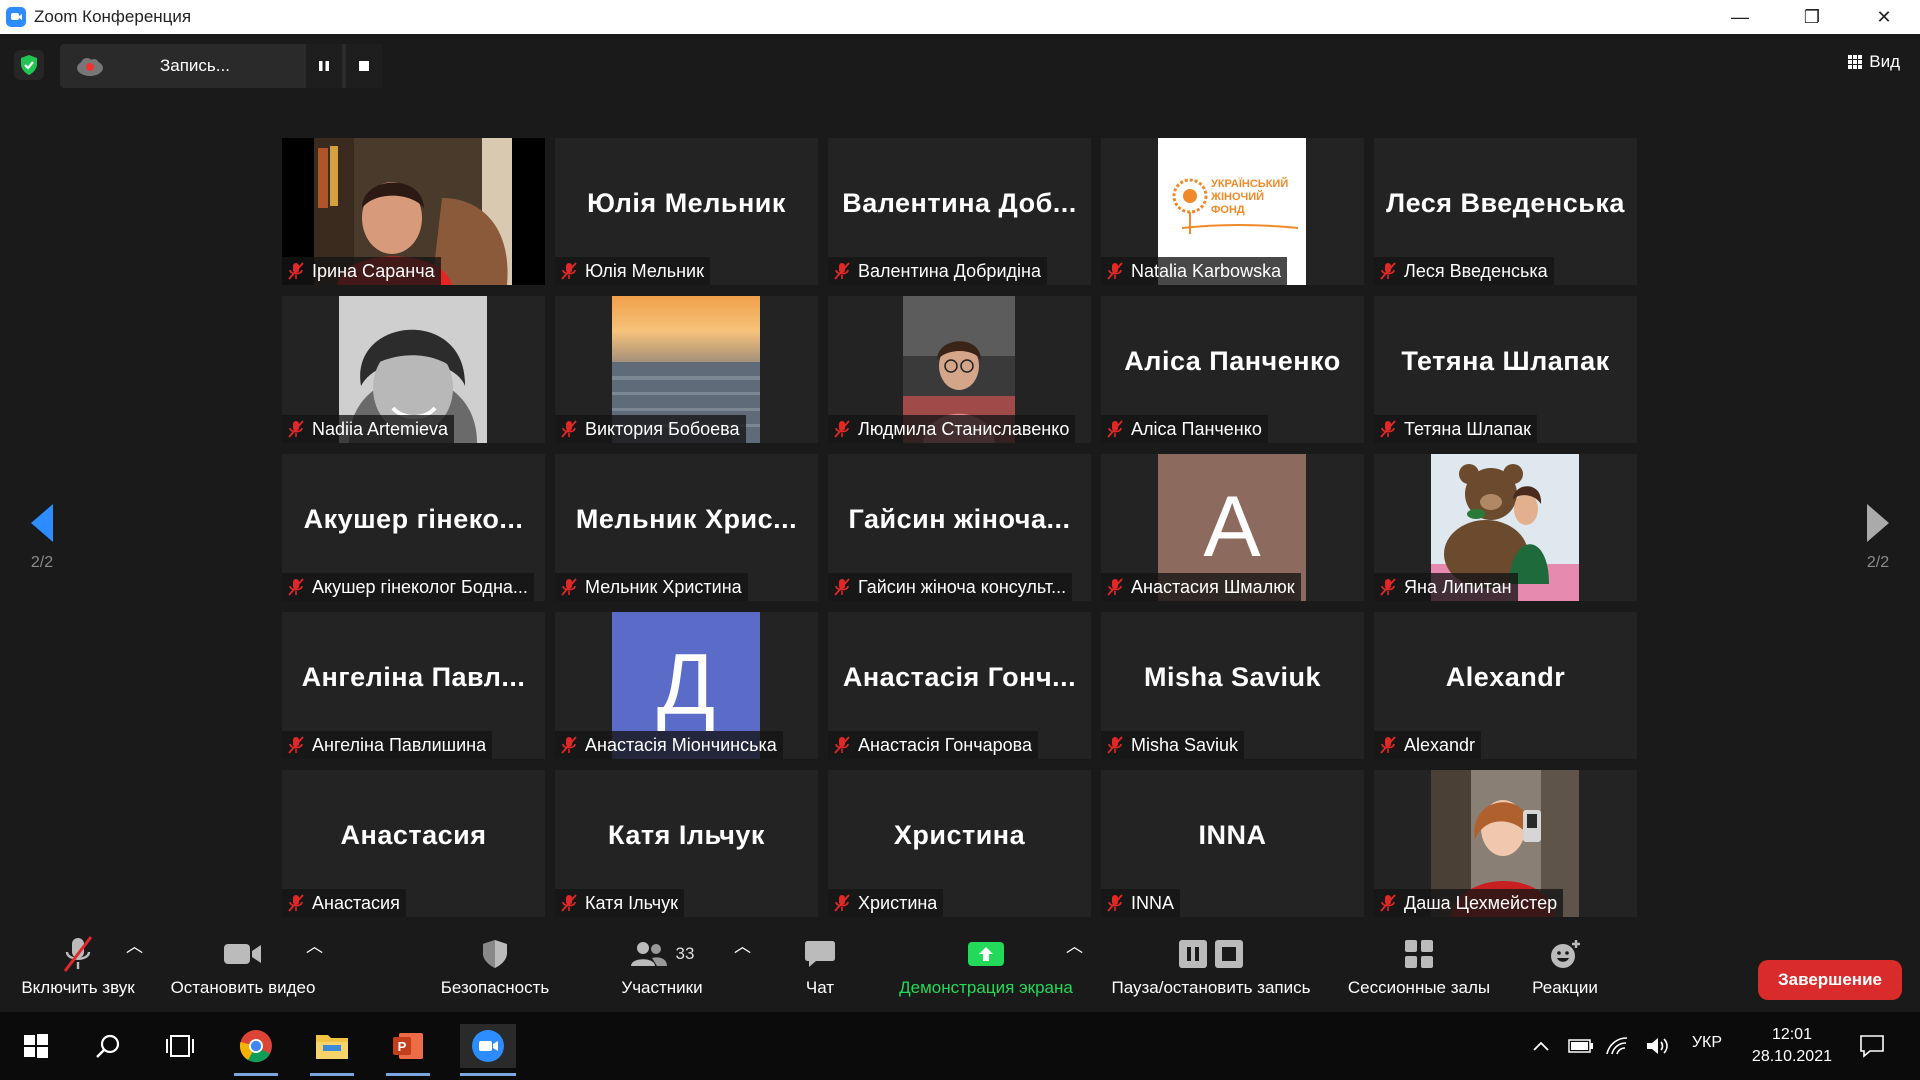 The image size is (1920, 1080). Describe the element at coordinates (986, 987) in the screenshot. I see `share-screen-label: Демонстрация экрана` at that location.